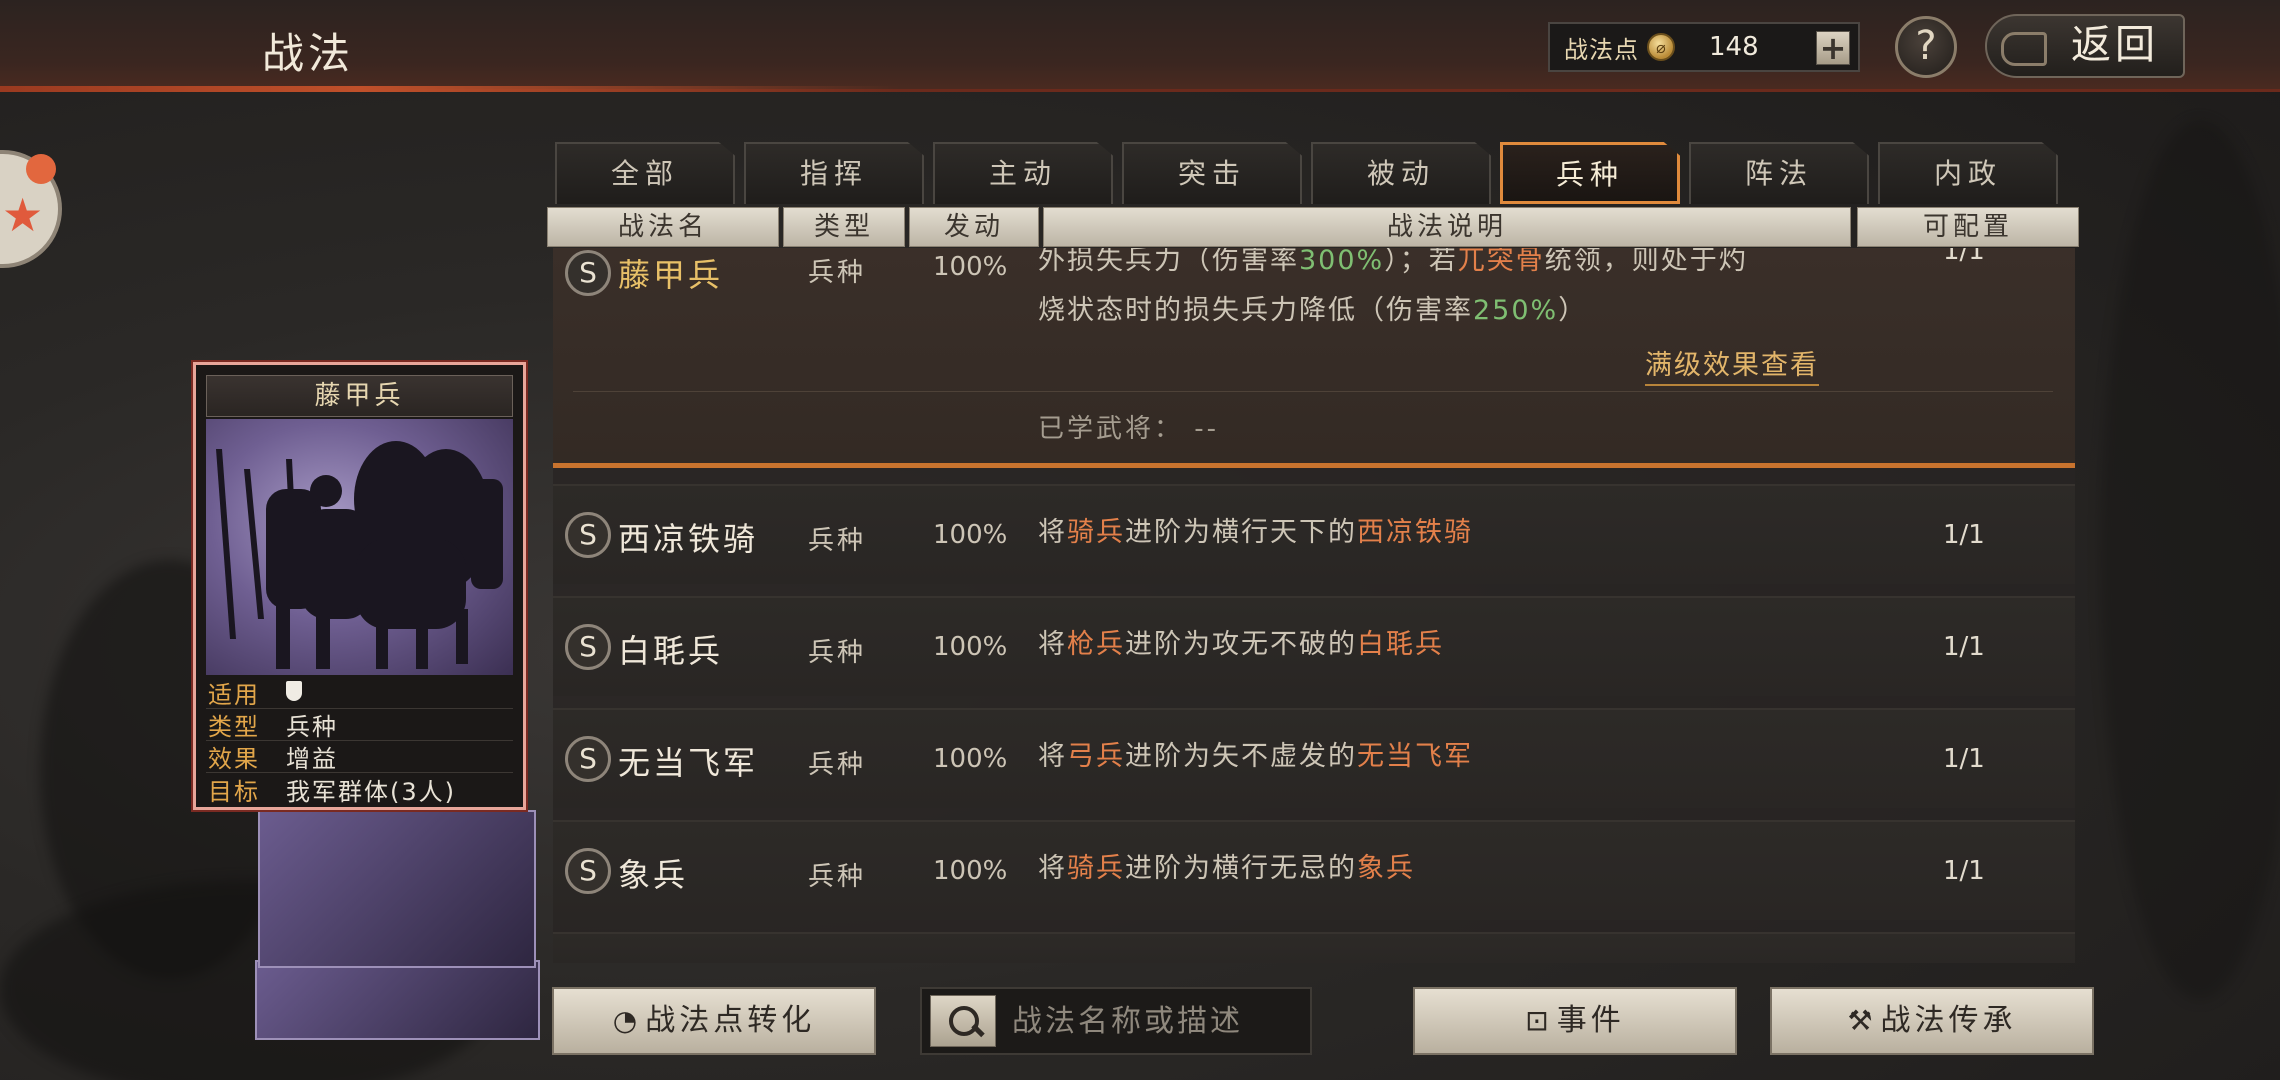  I want to click on desc-highlight: 象兵, so click(1386, 868).